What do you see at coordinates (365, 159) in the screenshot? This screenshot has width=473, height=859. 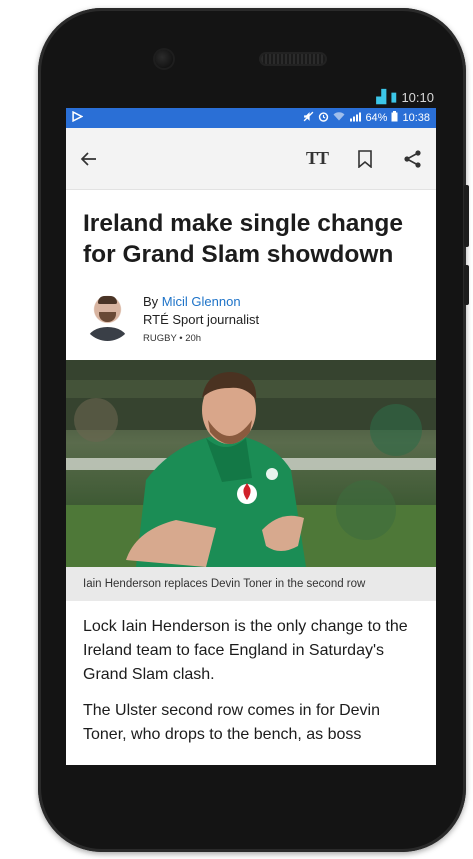 I see `bookmark-icon` at bounding box center [365, 159].